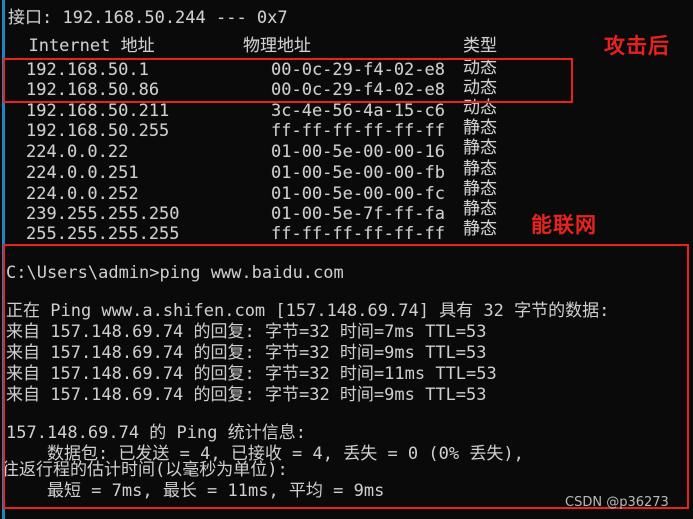 The width and height of the screenshot is (693, 519). What do you see at coordinates (358, 111) in the screenshot?
I see `table-row: 3c-4e-56-4a-15-c6` at bounding box center [358, 111].